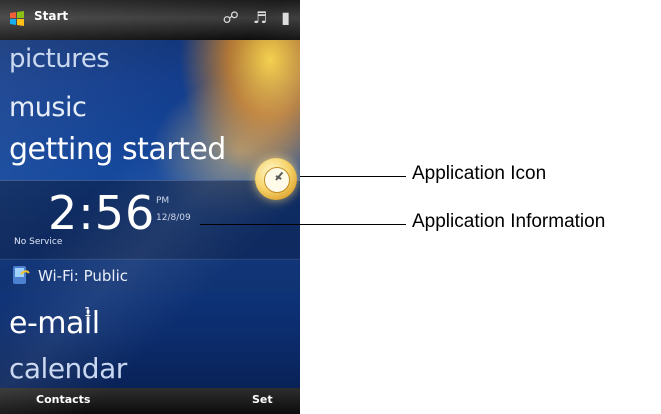 The width and height of the screenshot is (661, 414). What do you see at coordinates (88, 312) in the screenshot?
I see `email-unread-count: 1` at bounding box center [88, 312].